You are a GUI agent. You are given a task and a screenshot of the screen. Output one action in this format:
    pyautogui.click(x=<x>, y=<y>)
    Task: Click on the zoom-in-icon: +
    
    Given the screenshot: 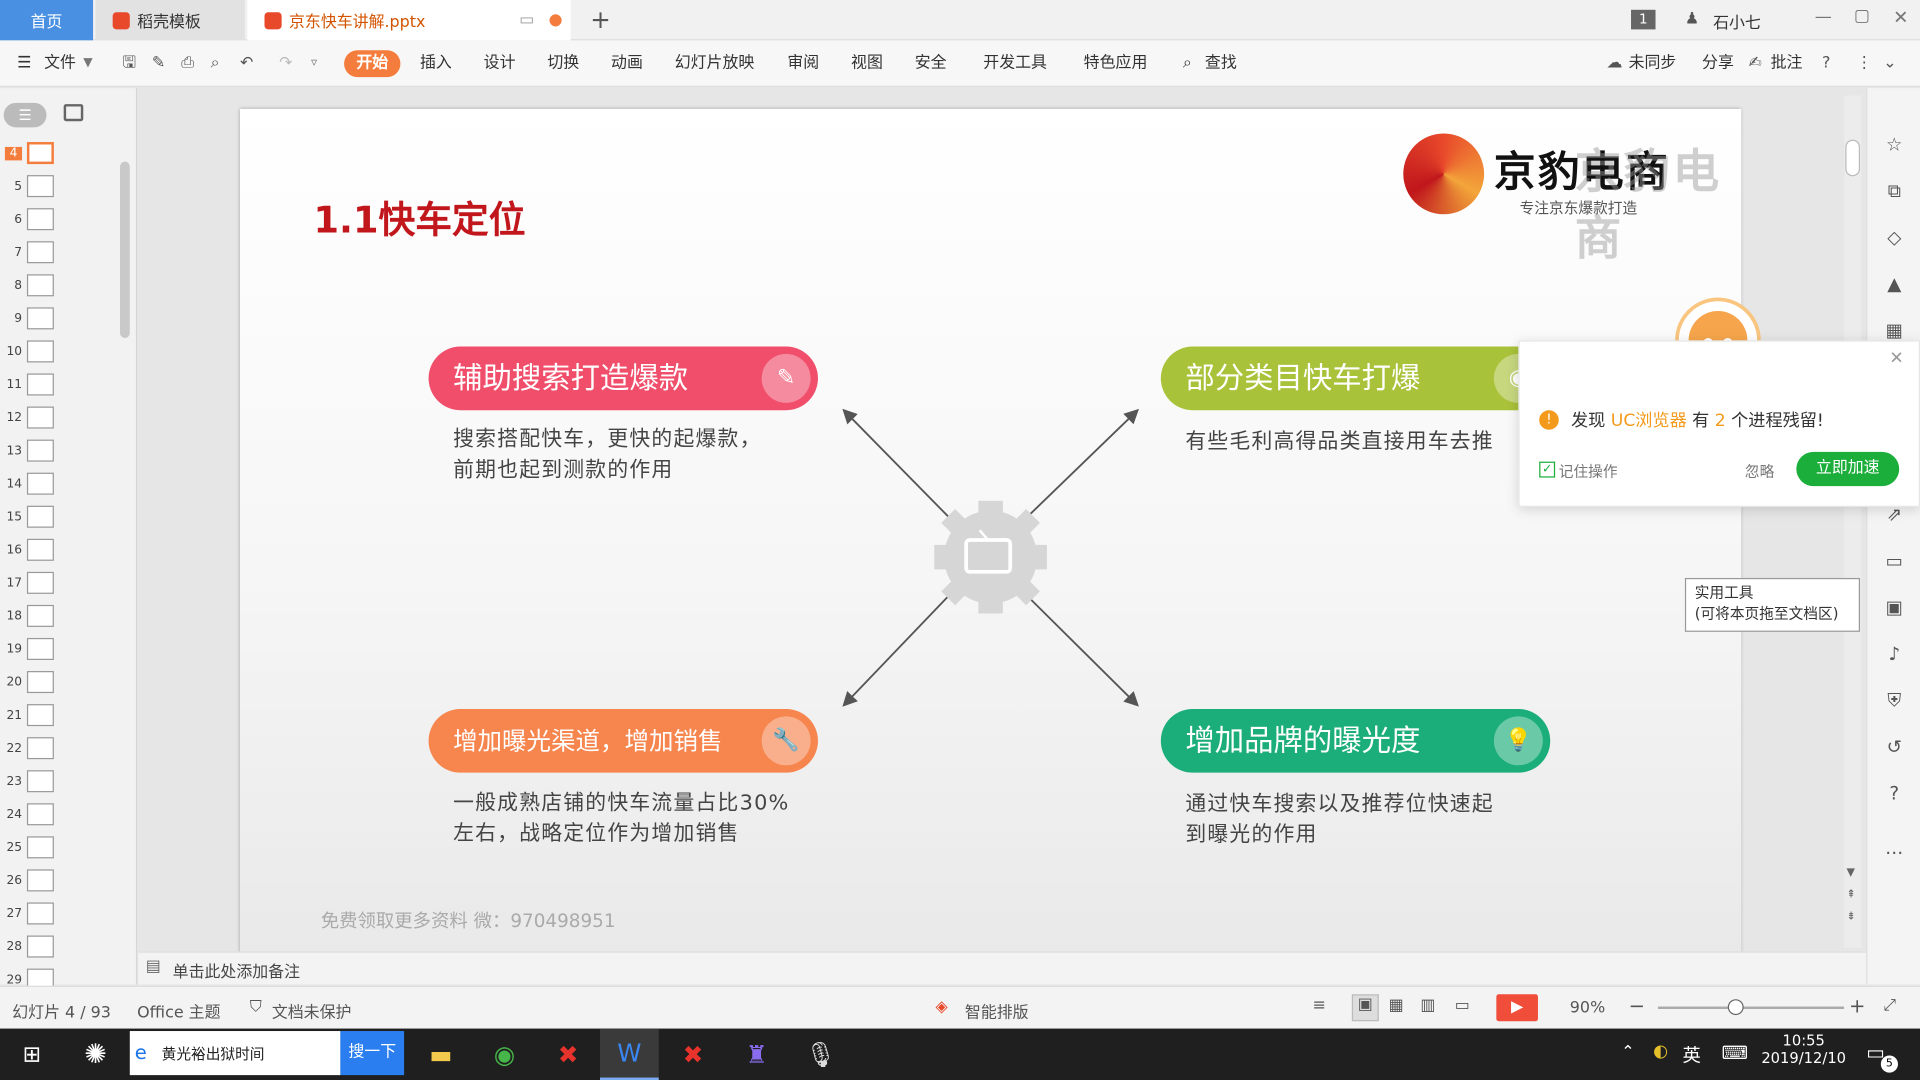 What is the action you would take?
    pyautogui.click(x=1857, y=1005)
    